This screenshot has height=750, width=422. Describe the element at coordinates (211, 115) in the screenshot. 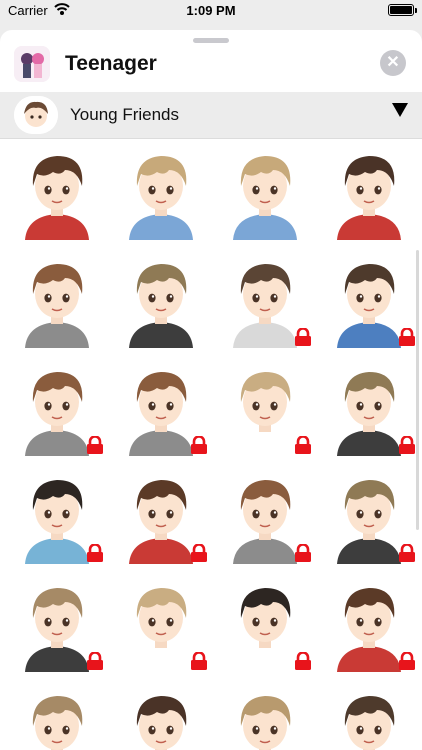

I see `pack-selector: Young Friends` at that location.